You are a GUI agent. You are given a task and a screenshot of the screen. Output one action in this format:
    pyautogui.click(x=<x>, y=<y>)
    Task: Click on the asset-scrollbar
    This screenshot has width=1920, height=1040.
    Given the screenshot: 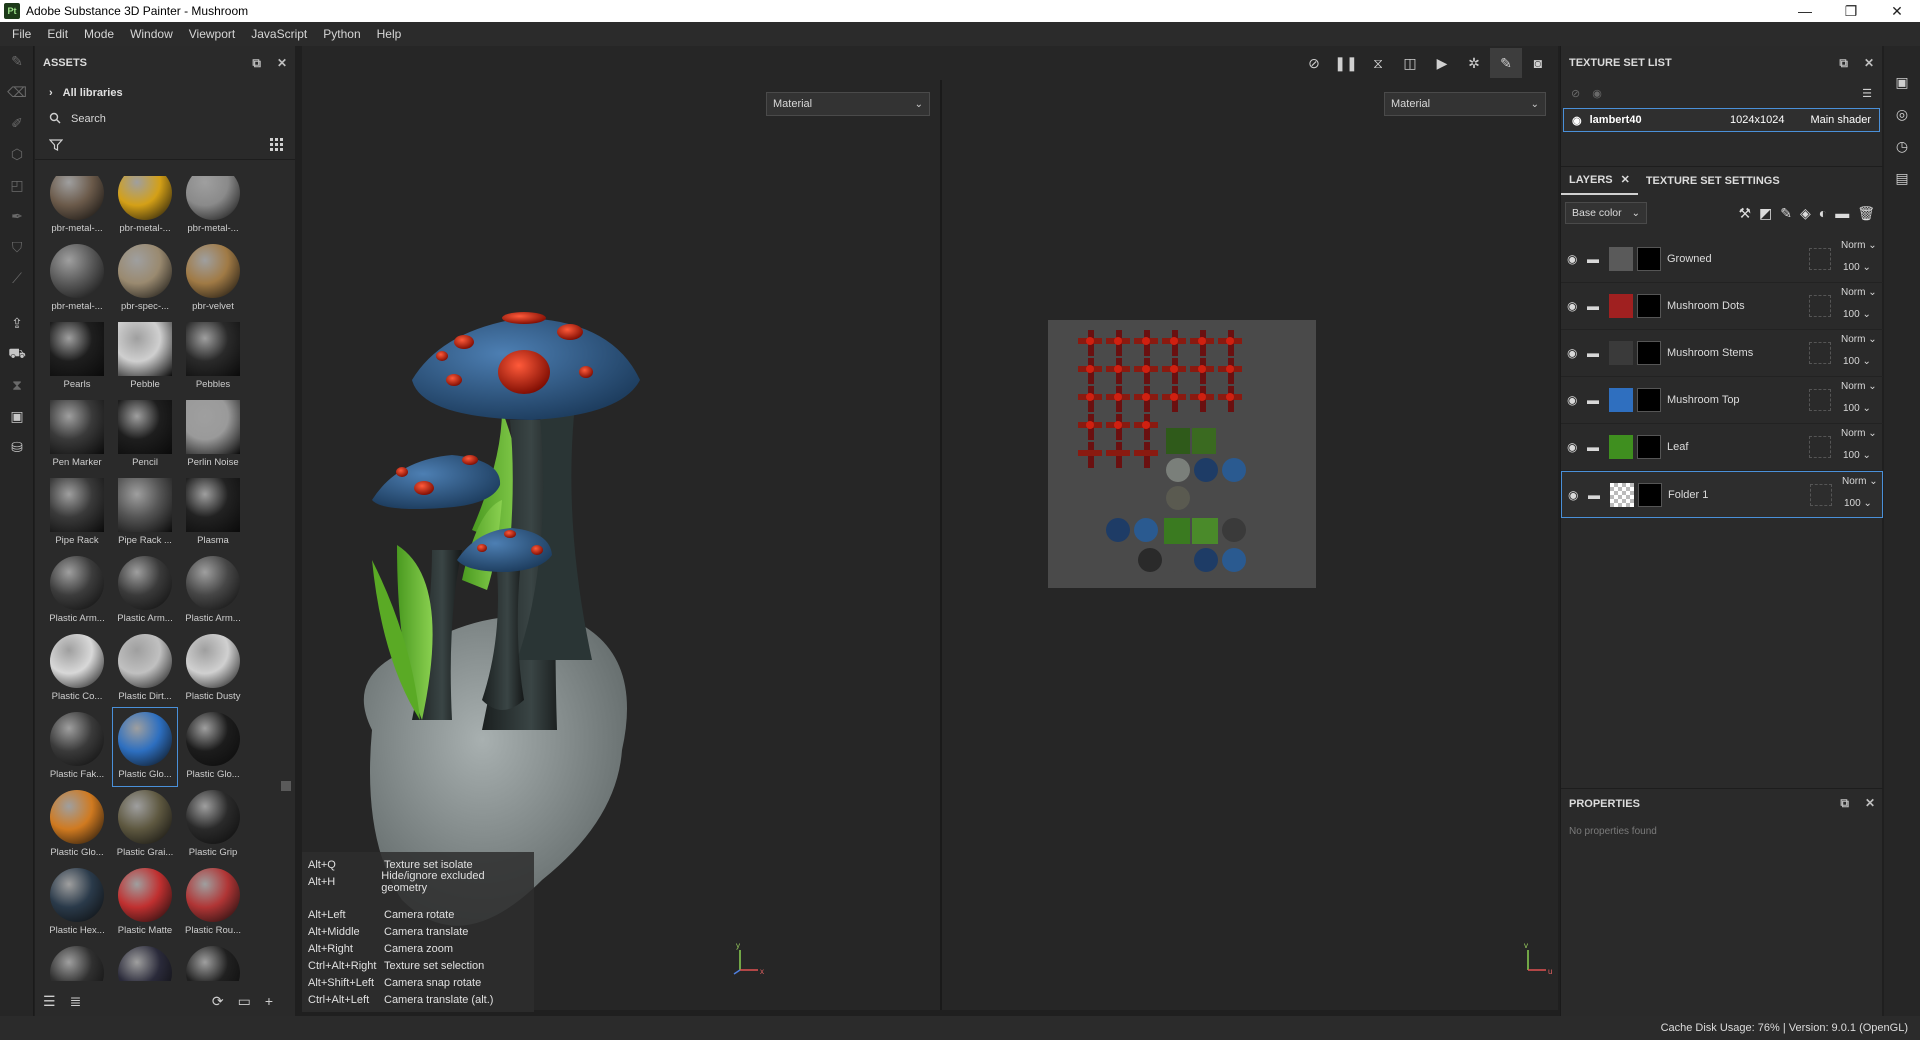 What is the action you would take?
    pyautogui.click(x=286, y=786)
    